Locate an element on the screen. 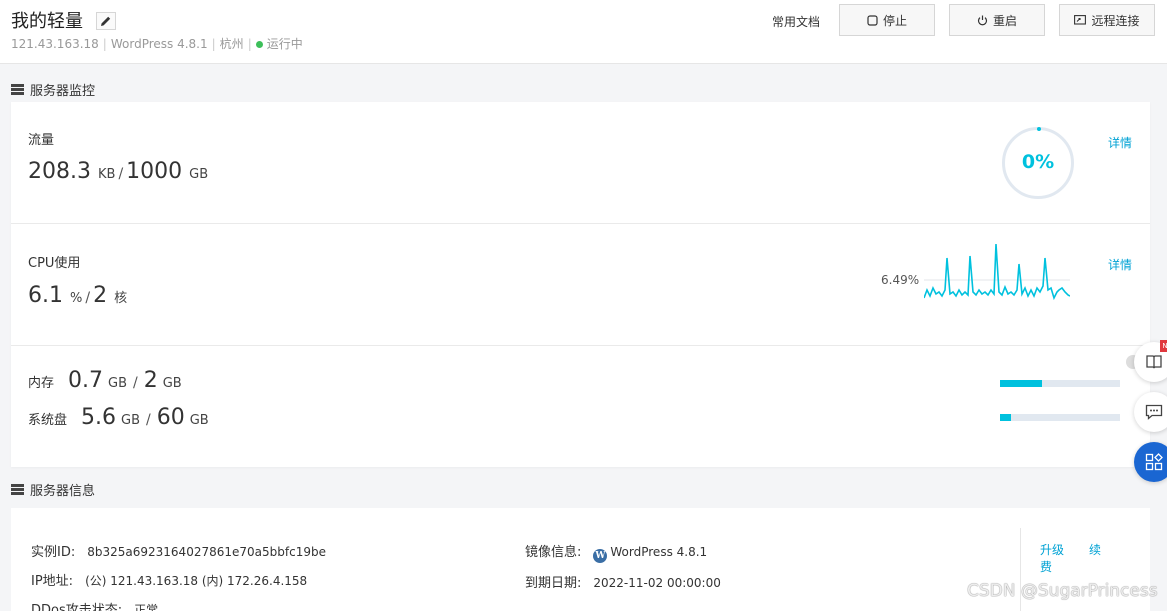  disk-usage-bar is located at coordinates (1060, 417).